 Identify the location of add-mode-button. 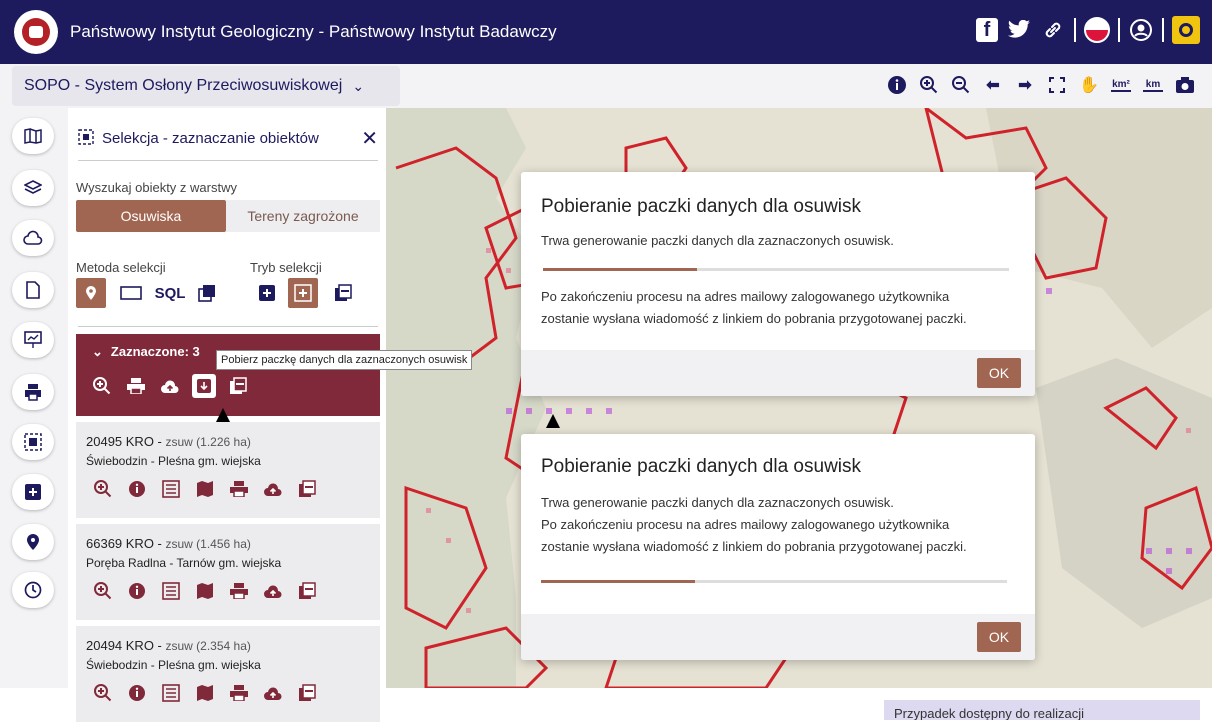
(267, 293).